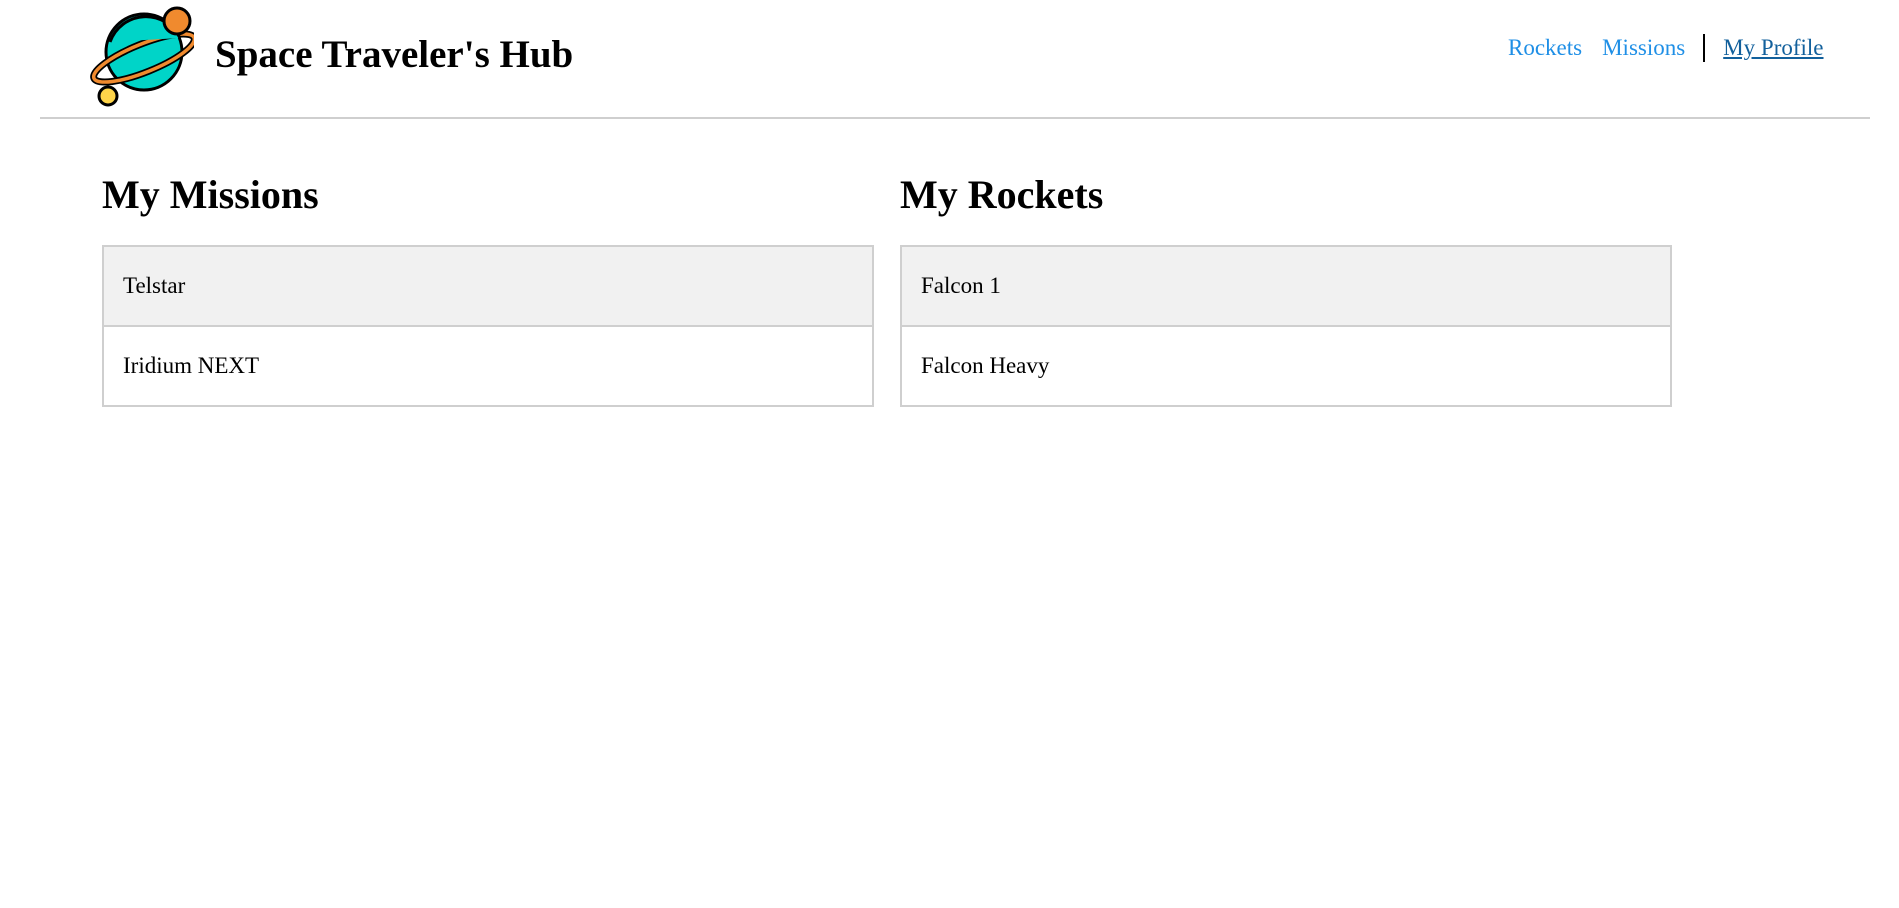  What do you see at coordinates (210, 194) in the screenshot?
I see `missions-title: My Missions` at bounding box center [210, 194].